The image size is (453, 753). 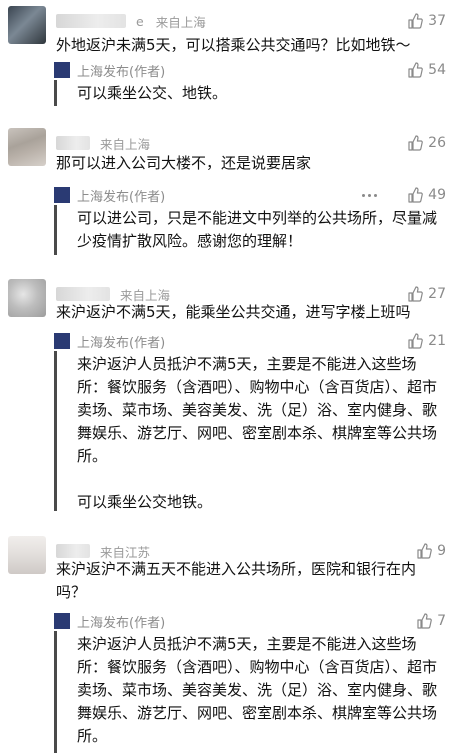 I want to click on reply-paragraph: 可以进公司，只是不能进文中列举的公共场所，尽量减少疫情扩散风险。感谢您的理解！, so click(x=257, y=229).